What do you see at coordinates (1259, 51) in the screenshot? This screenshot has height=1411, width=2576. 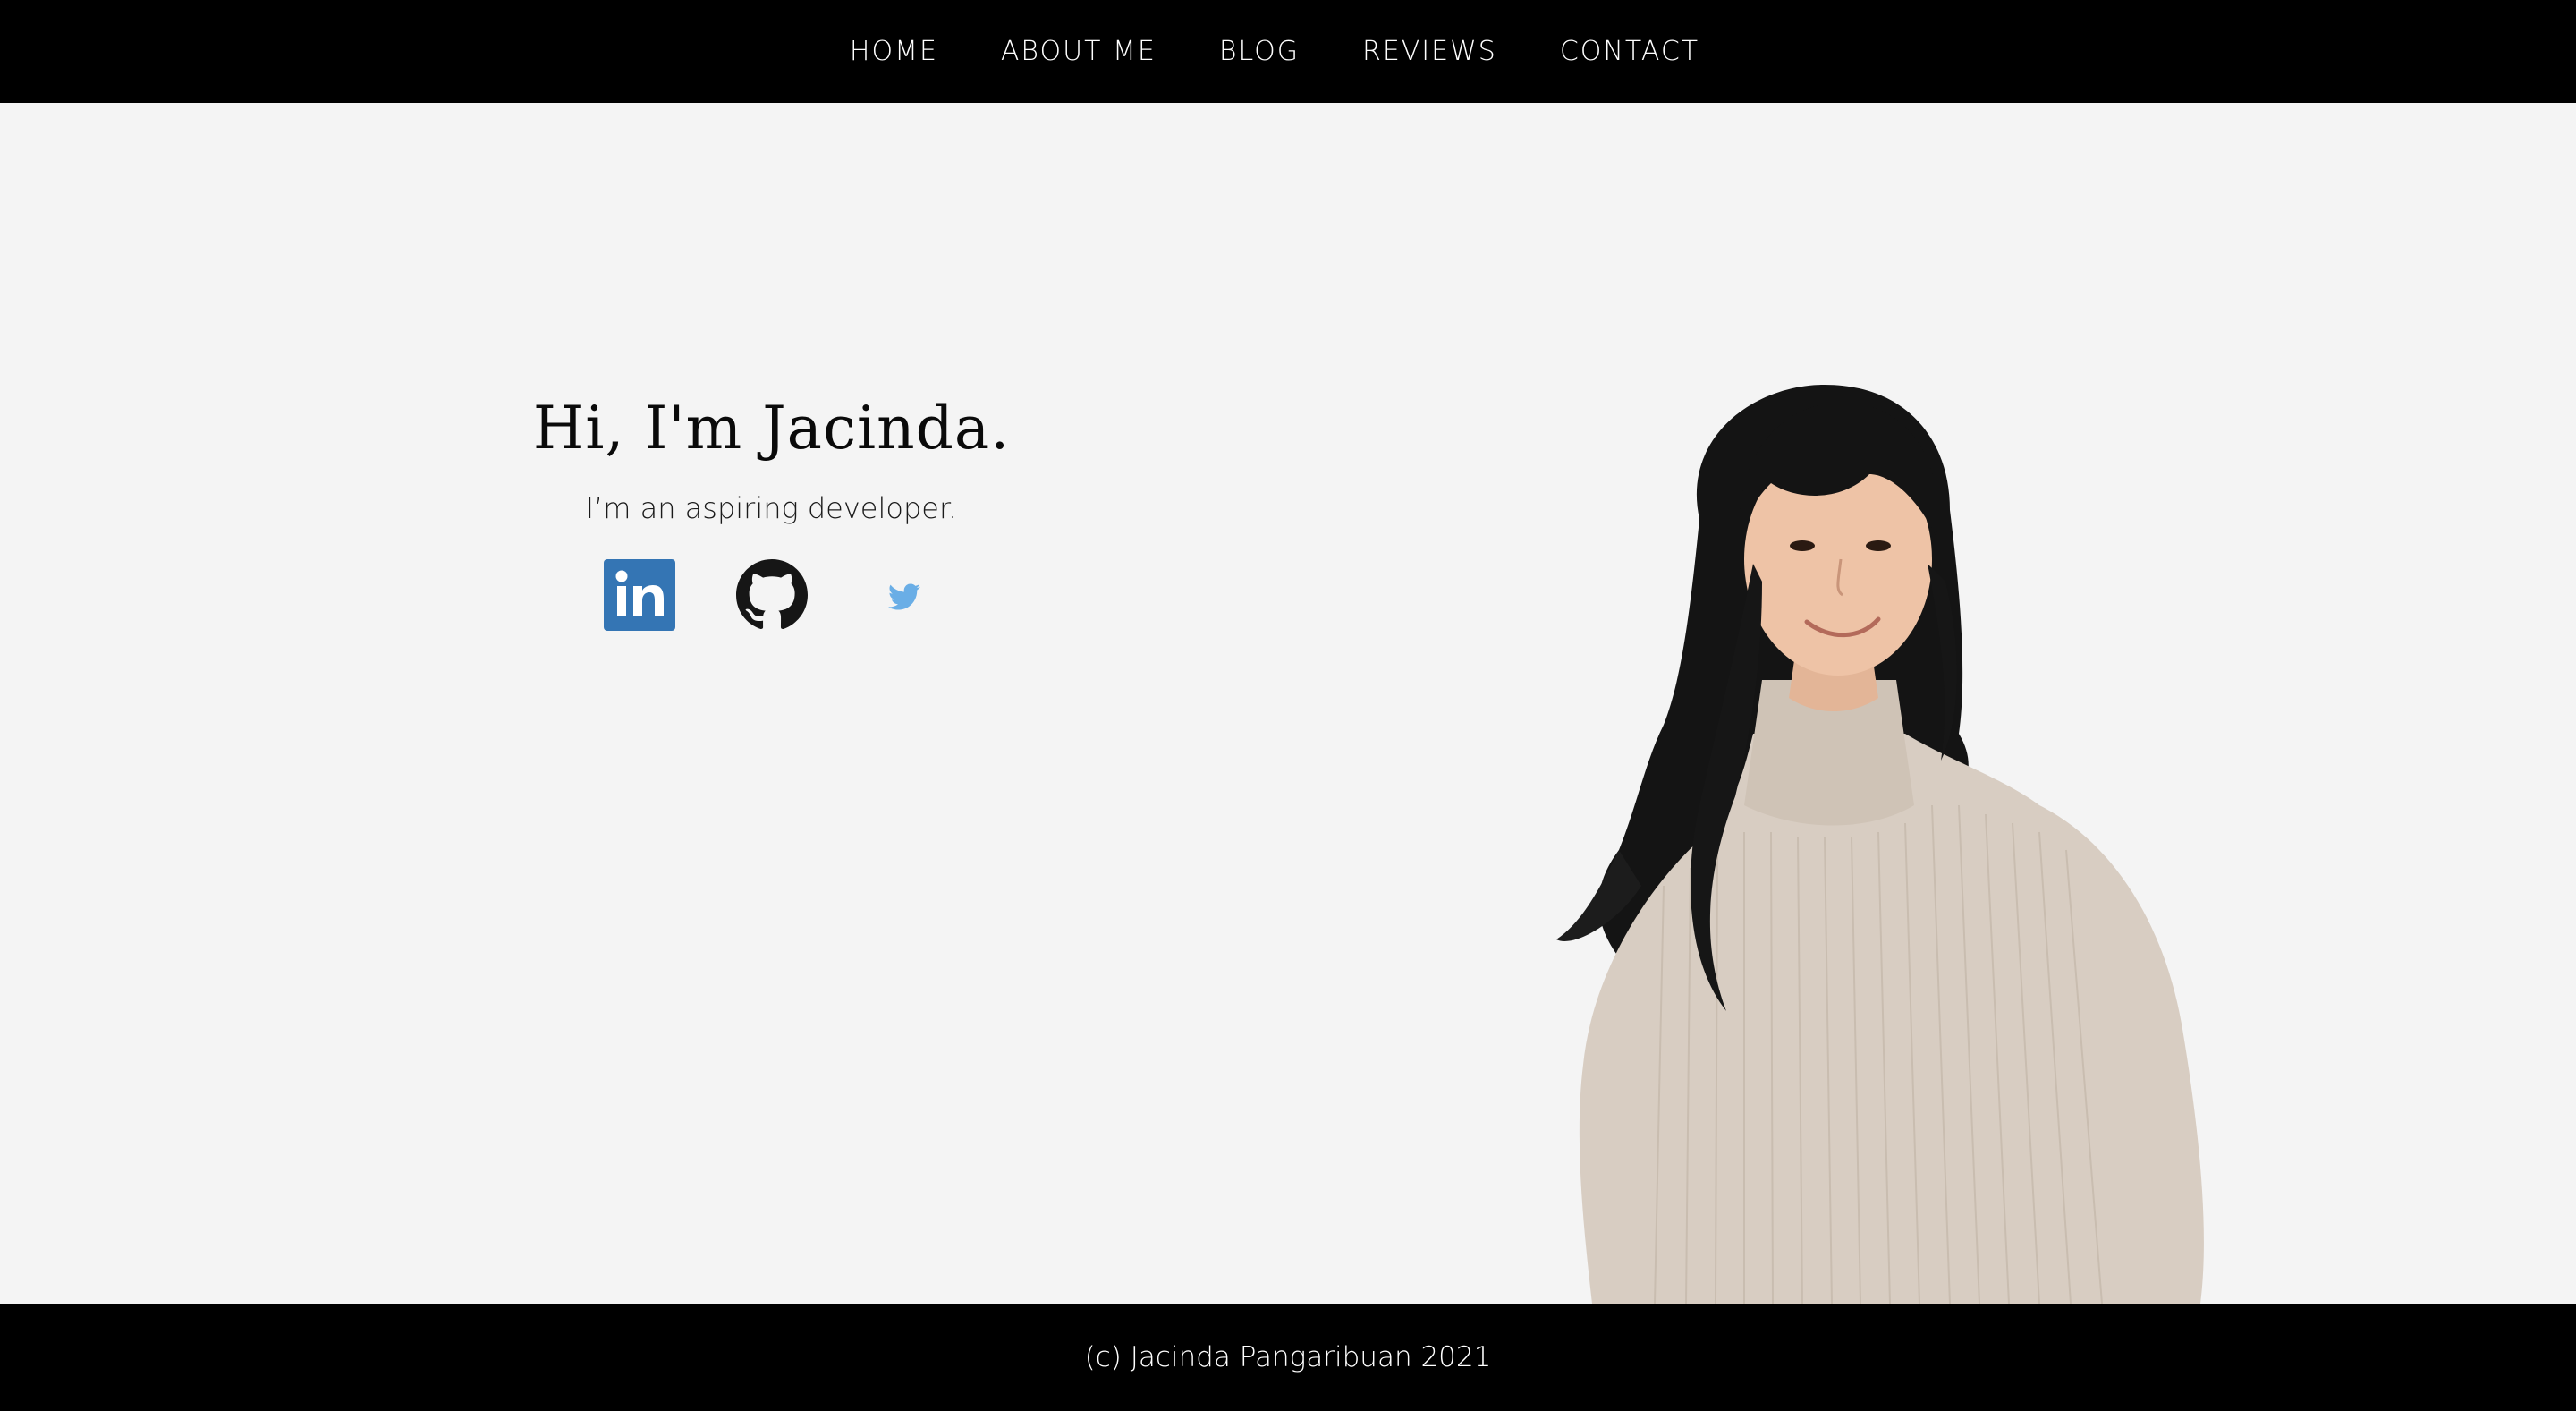 I see `nav-blog-link: BLOG` at bounding box center [1259, 51].